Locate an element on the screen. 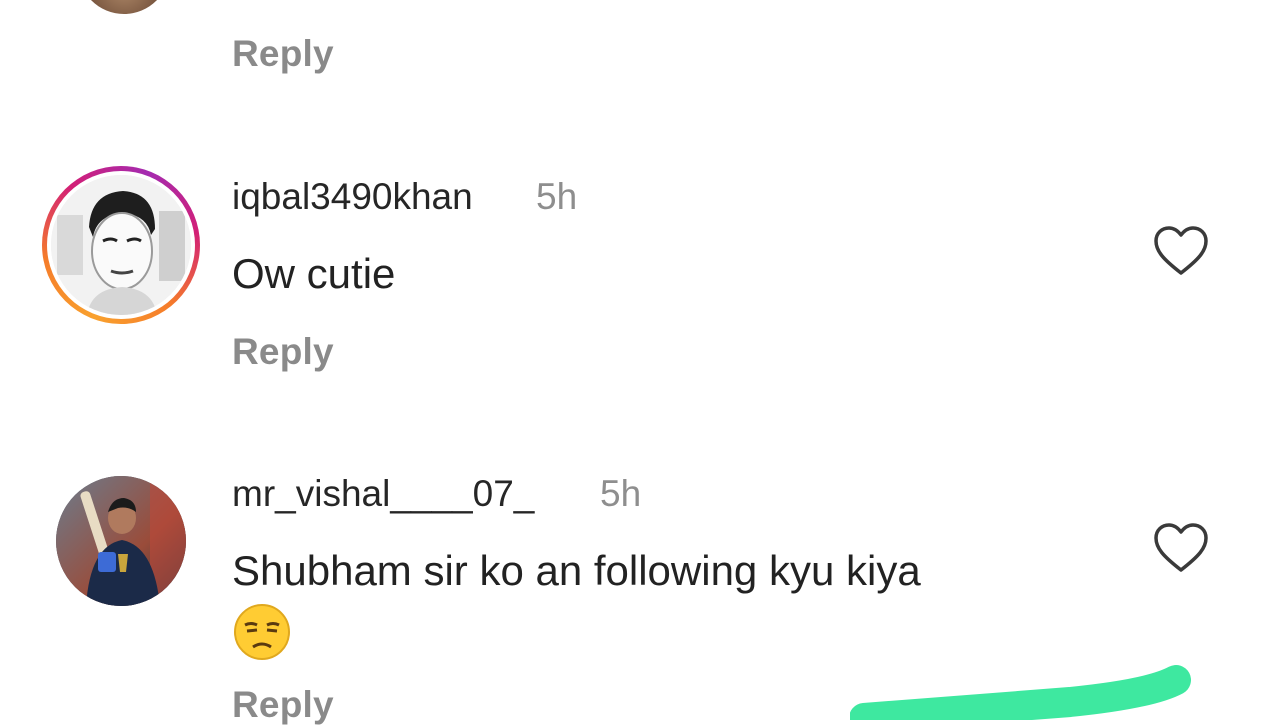 The image size is (1280, 726). previous-comment-reply-button: Reply is located at coordinates (283, 54).